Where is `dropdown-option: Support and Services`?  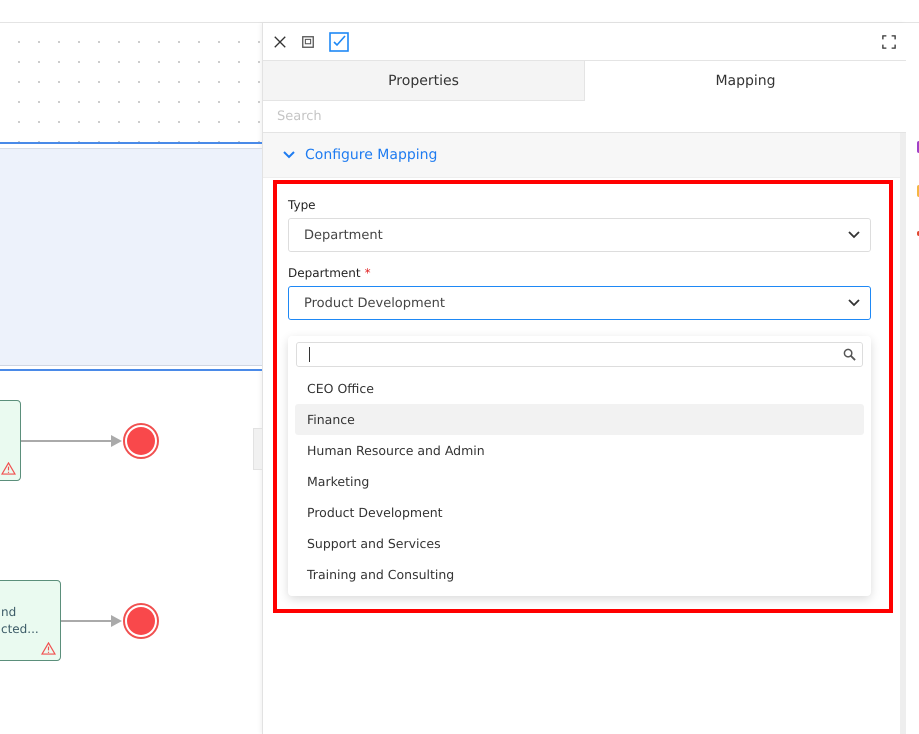
dropdown-option: Support and Services is located at coordinates (579, 543).